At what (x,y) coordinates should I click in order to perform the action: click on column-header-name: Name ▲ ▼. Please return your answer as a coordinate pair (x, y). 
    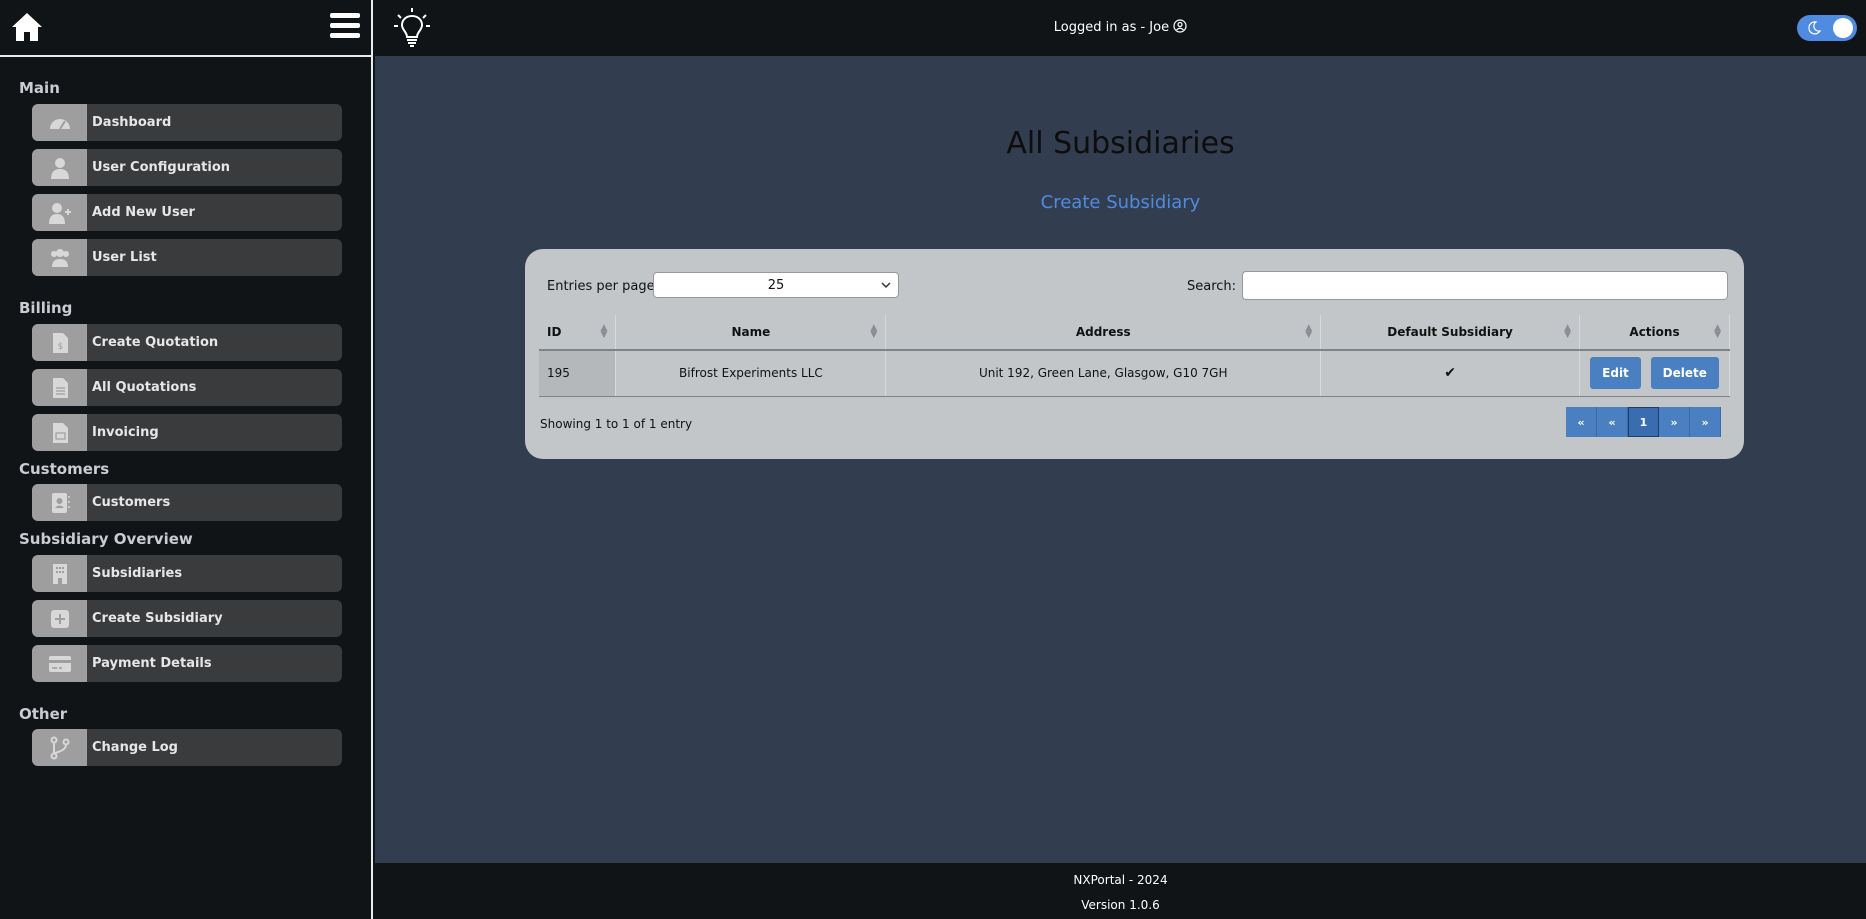
    Looking at the image, I should click on (751, 333).